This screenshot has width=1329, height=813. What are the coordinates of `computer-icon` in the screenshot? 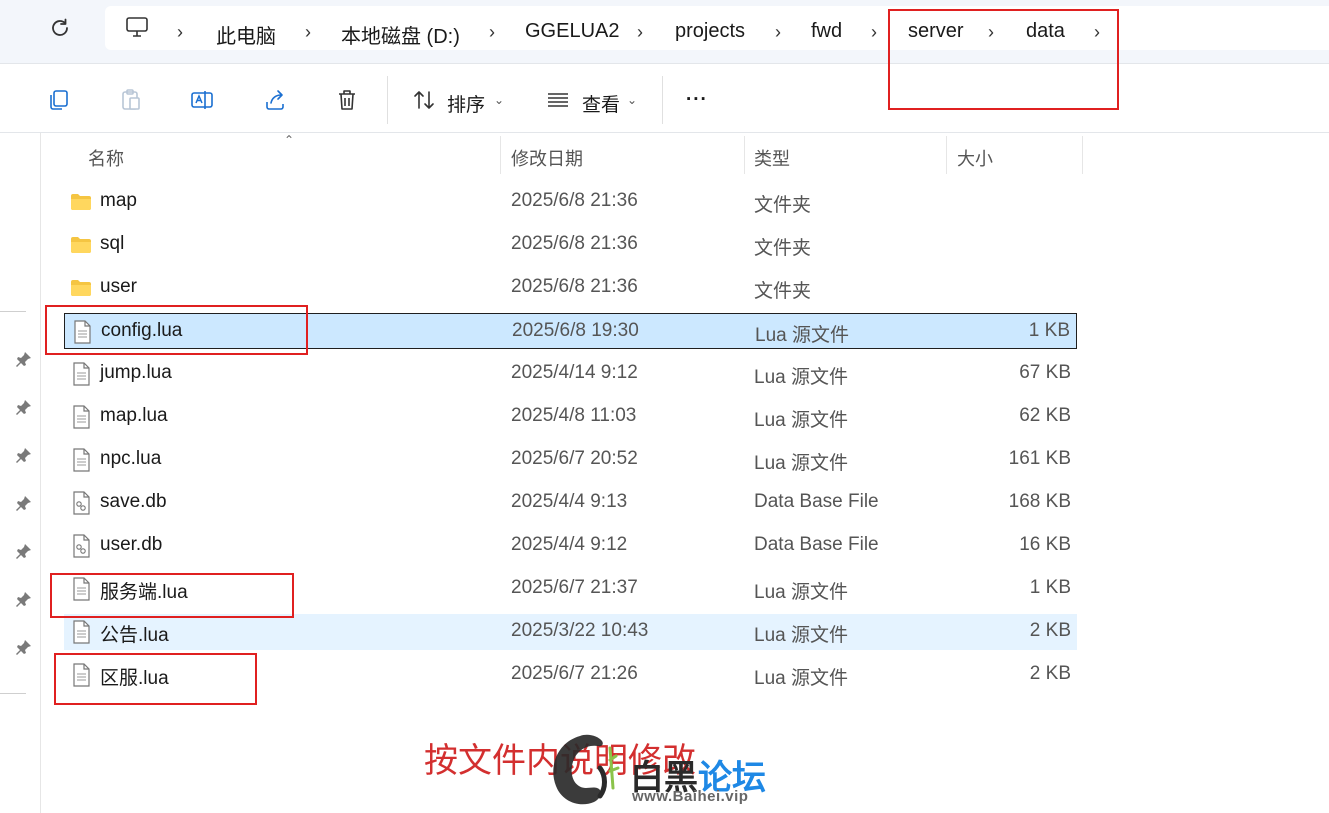 It's located at (137, 27).